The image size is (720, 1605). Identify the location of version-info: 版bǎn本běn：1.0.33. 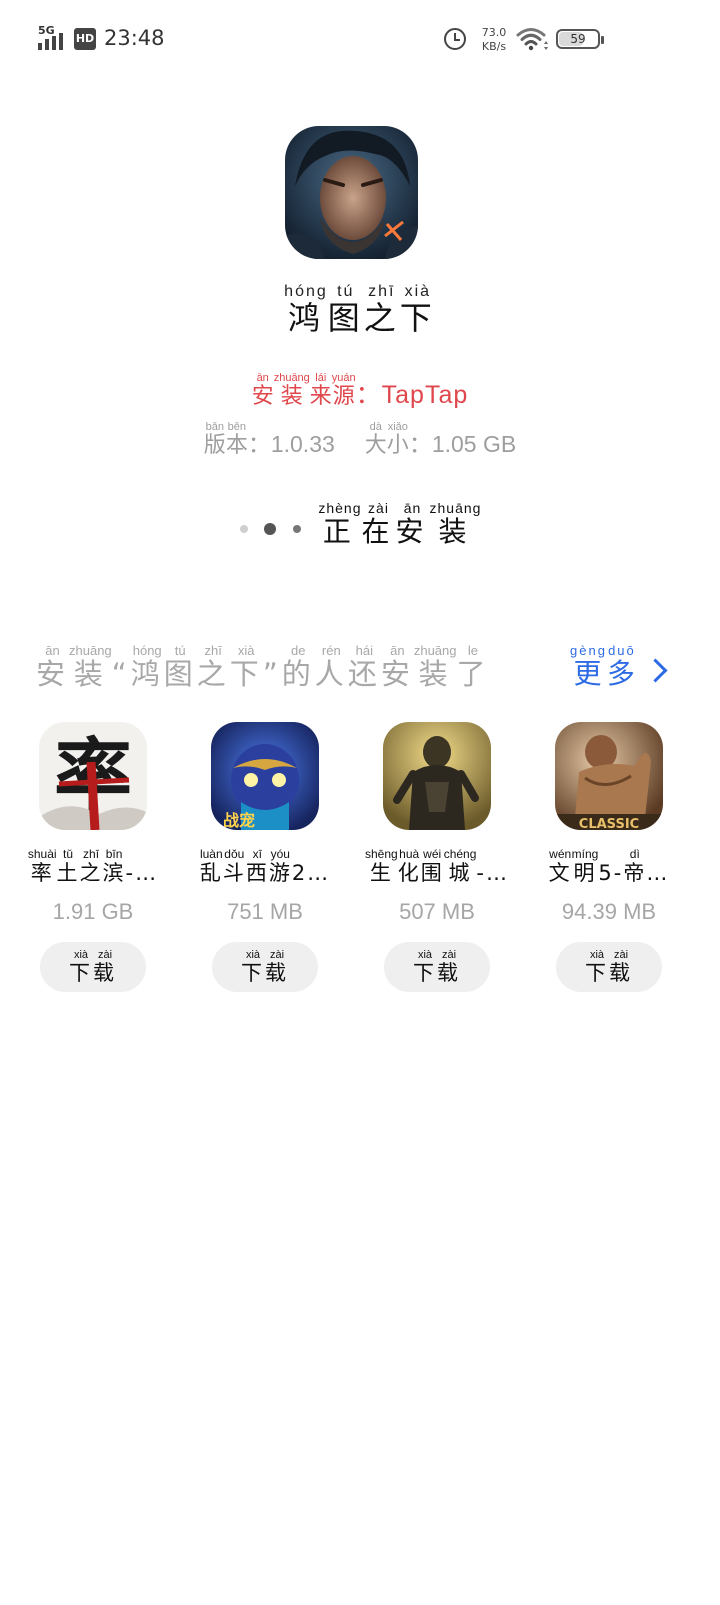
(269, 439).